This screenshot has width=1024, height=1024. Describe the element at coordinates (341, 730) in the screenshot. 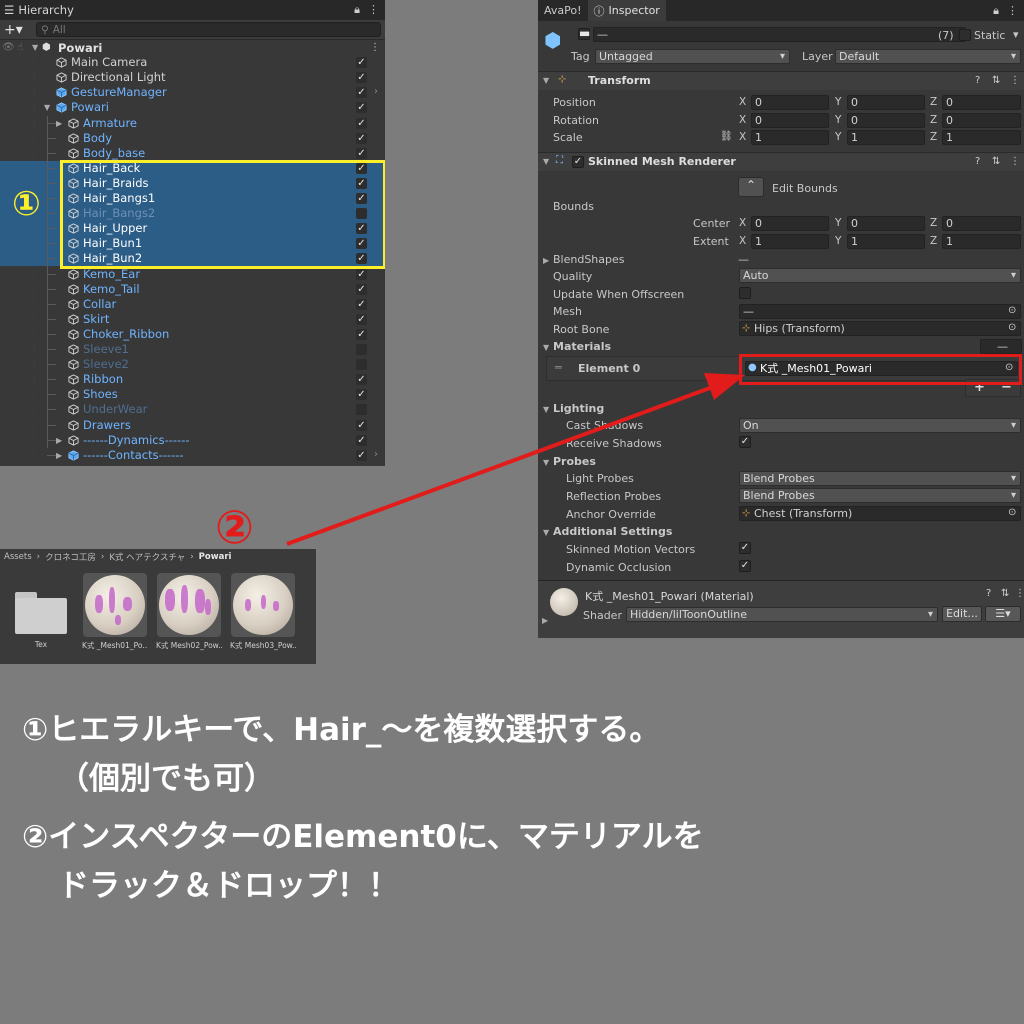

I see `instruction-line-1: ①ヒエラルキーで、Hair_～を複数選択する。` at that location.